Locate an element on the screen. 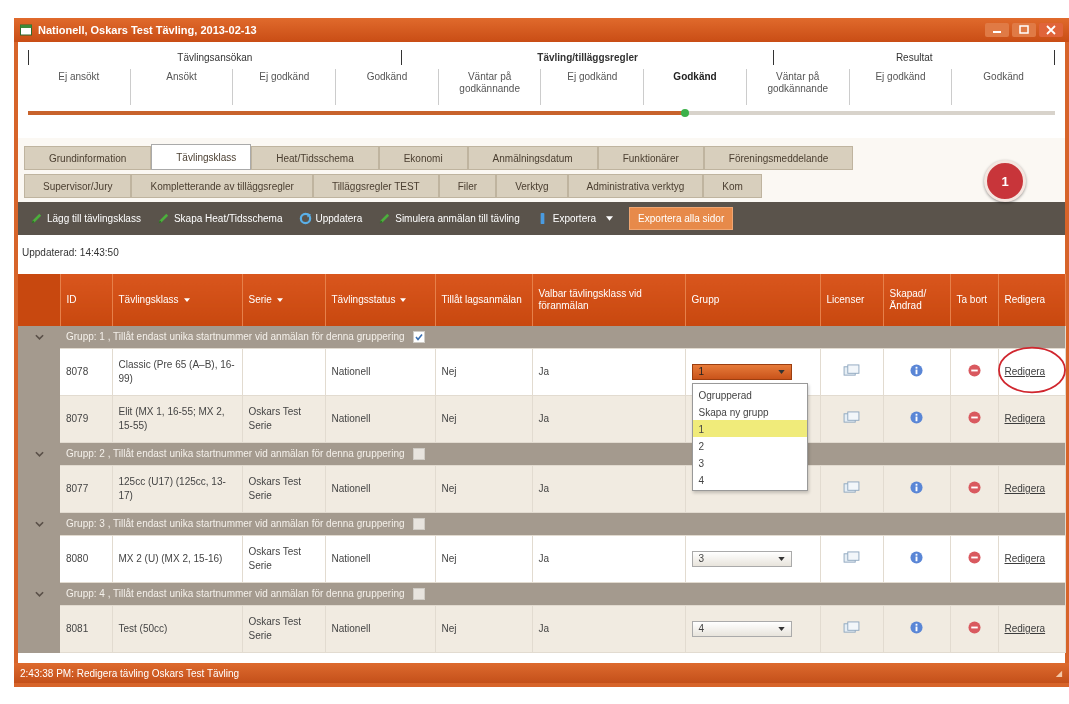 This screenshot has width=1069, height=704. group-label: Grupp: 2 , Tillåt endast unika startnummer vid anmälan för denna gruppering is located at coordinates (235, 454).